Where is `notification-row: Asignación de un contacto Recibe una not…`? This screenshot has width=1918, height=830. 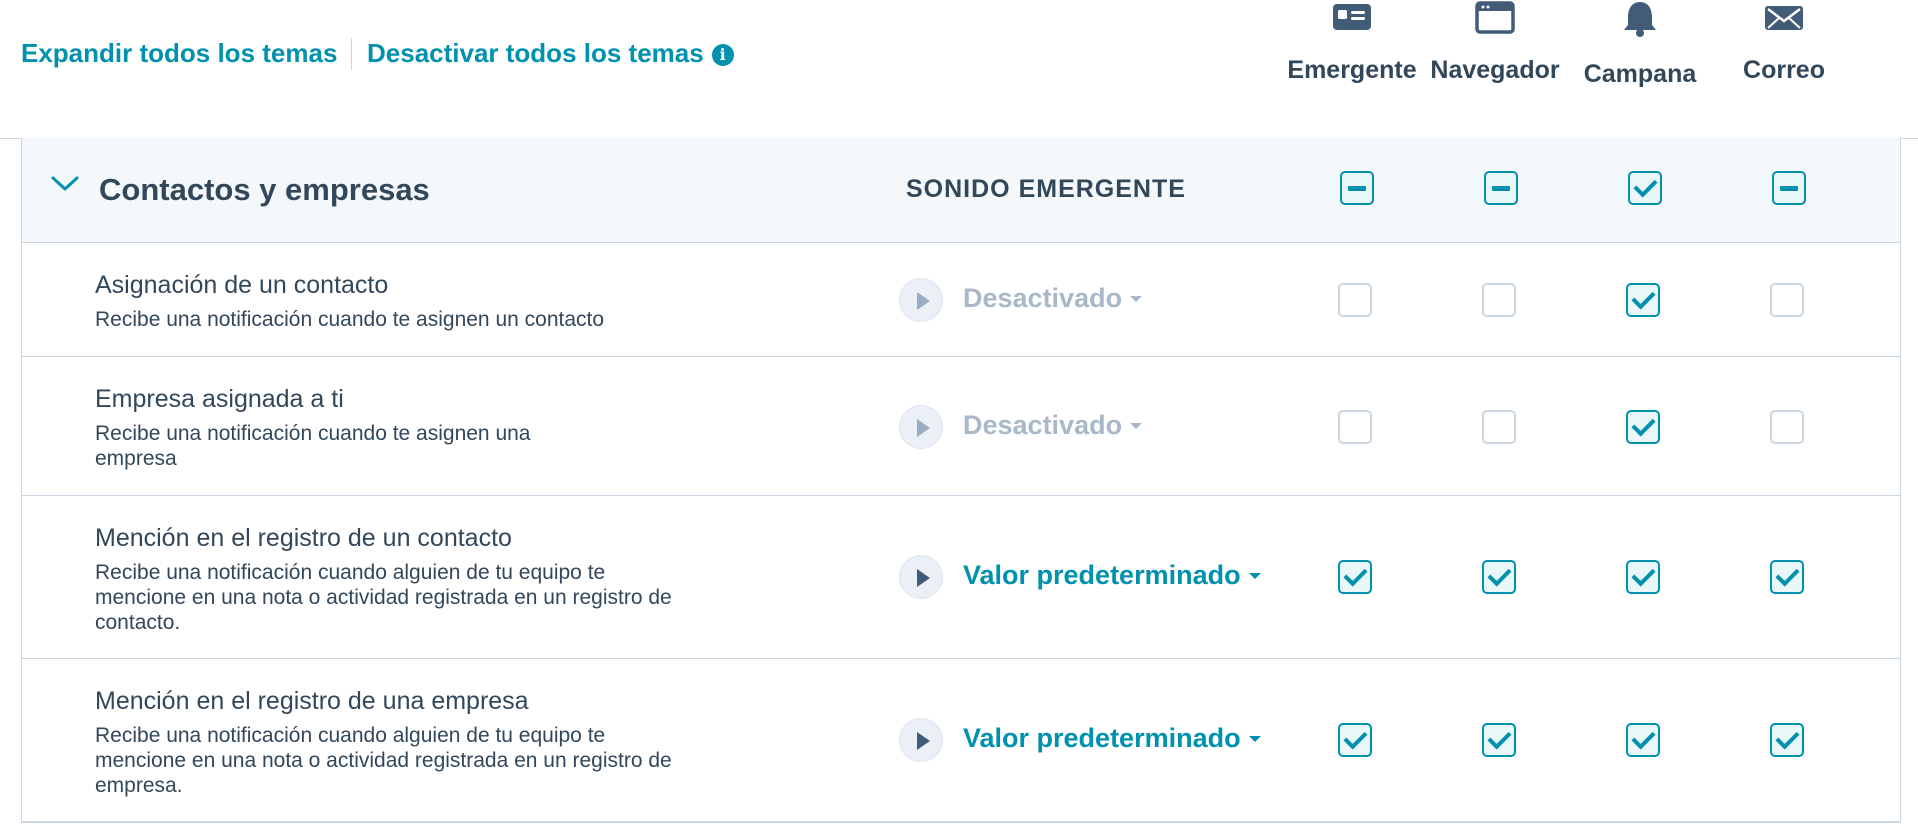 notification-row: Asignación de un contacto Recibe una not… is located at coordinates (961, 300).